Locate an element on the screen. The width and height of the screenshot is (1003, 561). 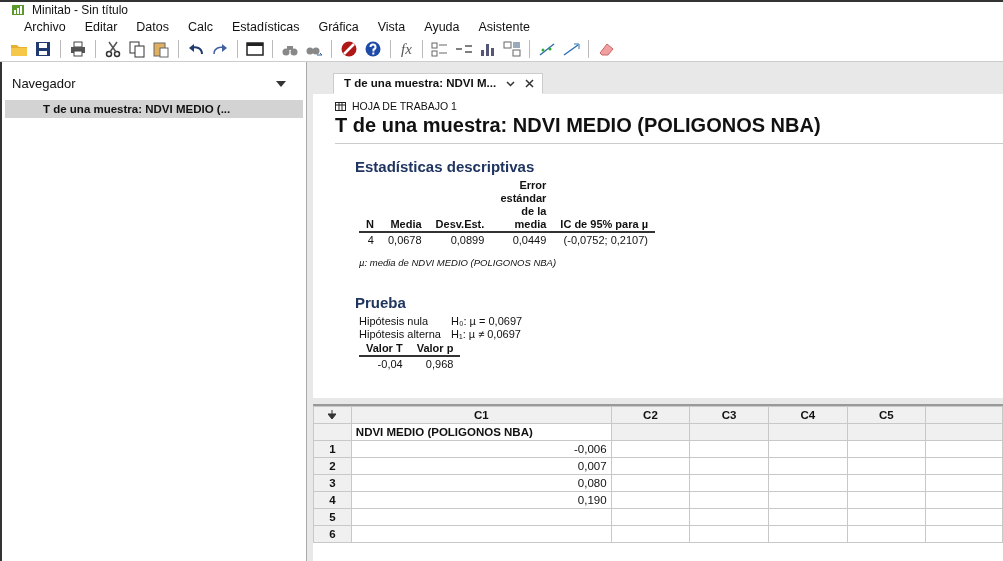
table-cell: 0,080 is located at coordinates (481, 483).